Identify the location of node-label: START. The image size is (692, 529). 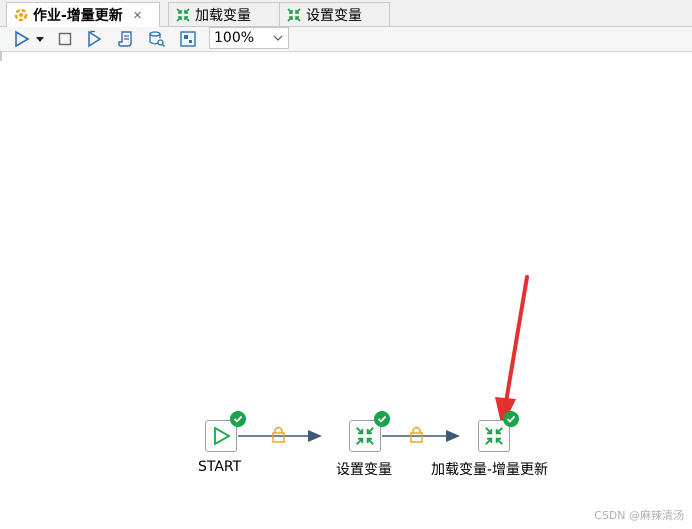
(220, 467).